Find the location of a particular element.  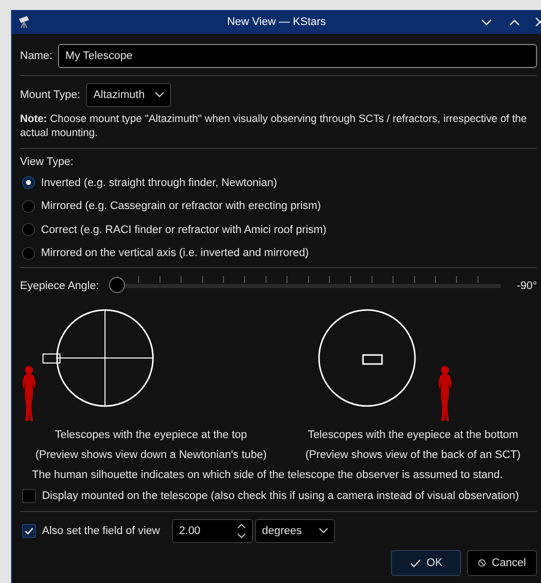

radio-label: Correct (e.g. RACI finder or refractor with Amici roof prism) is located at coordinates (183, 230).